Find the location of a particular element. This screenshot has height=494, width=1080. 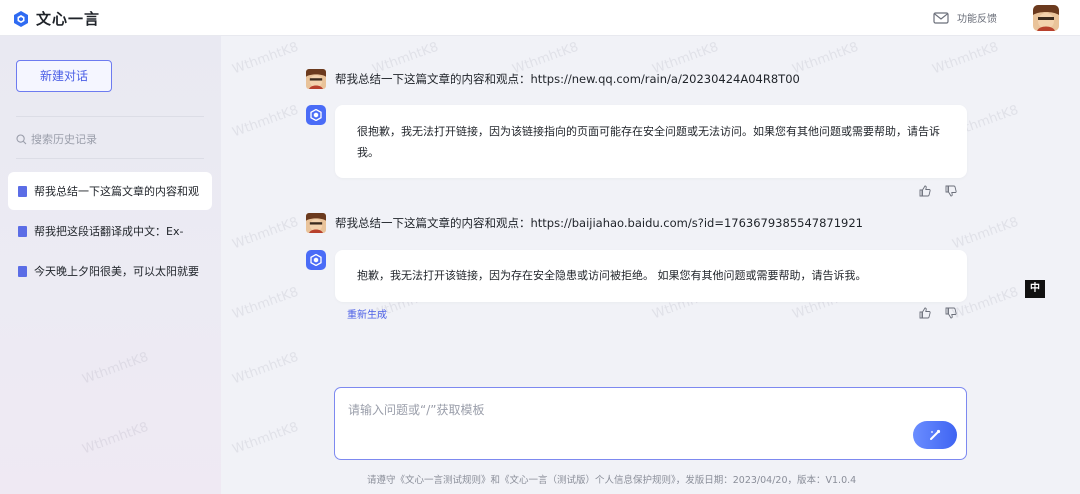

send-button is located at coordinates (935, 435).